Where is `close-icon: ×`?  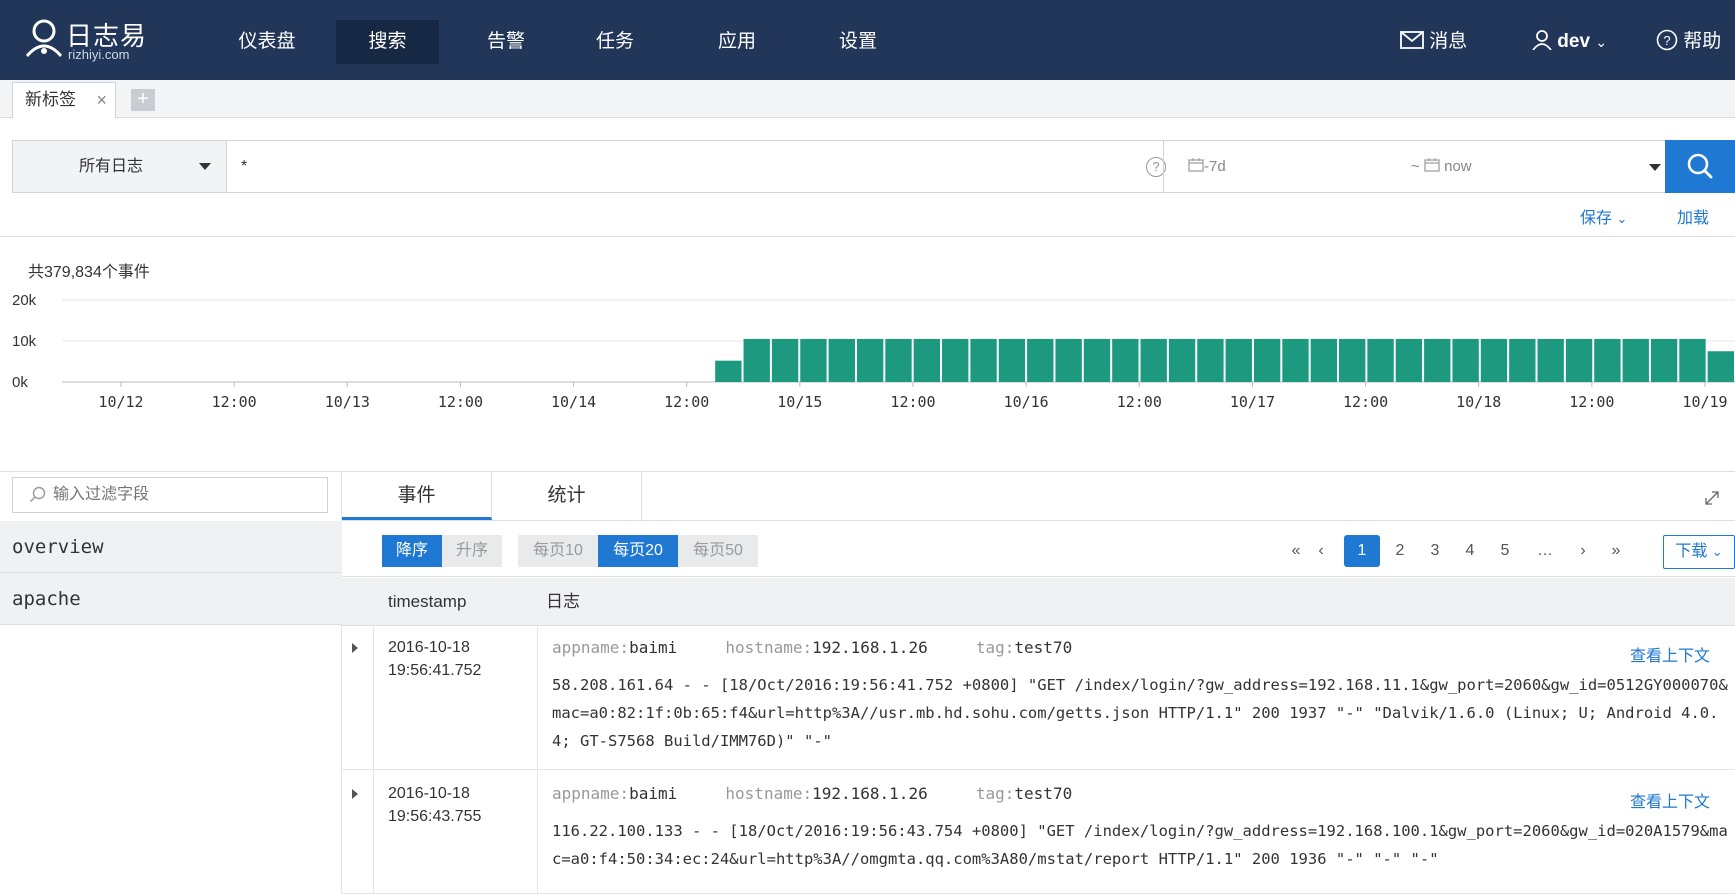
close-icon: × is located at coordinates (101, 100).